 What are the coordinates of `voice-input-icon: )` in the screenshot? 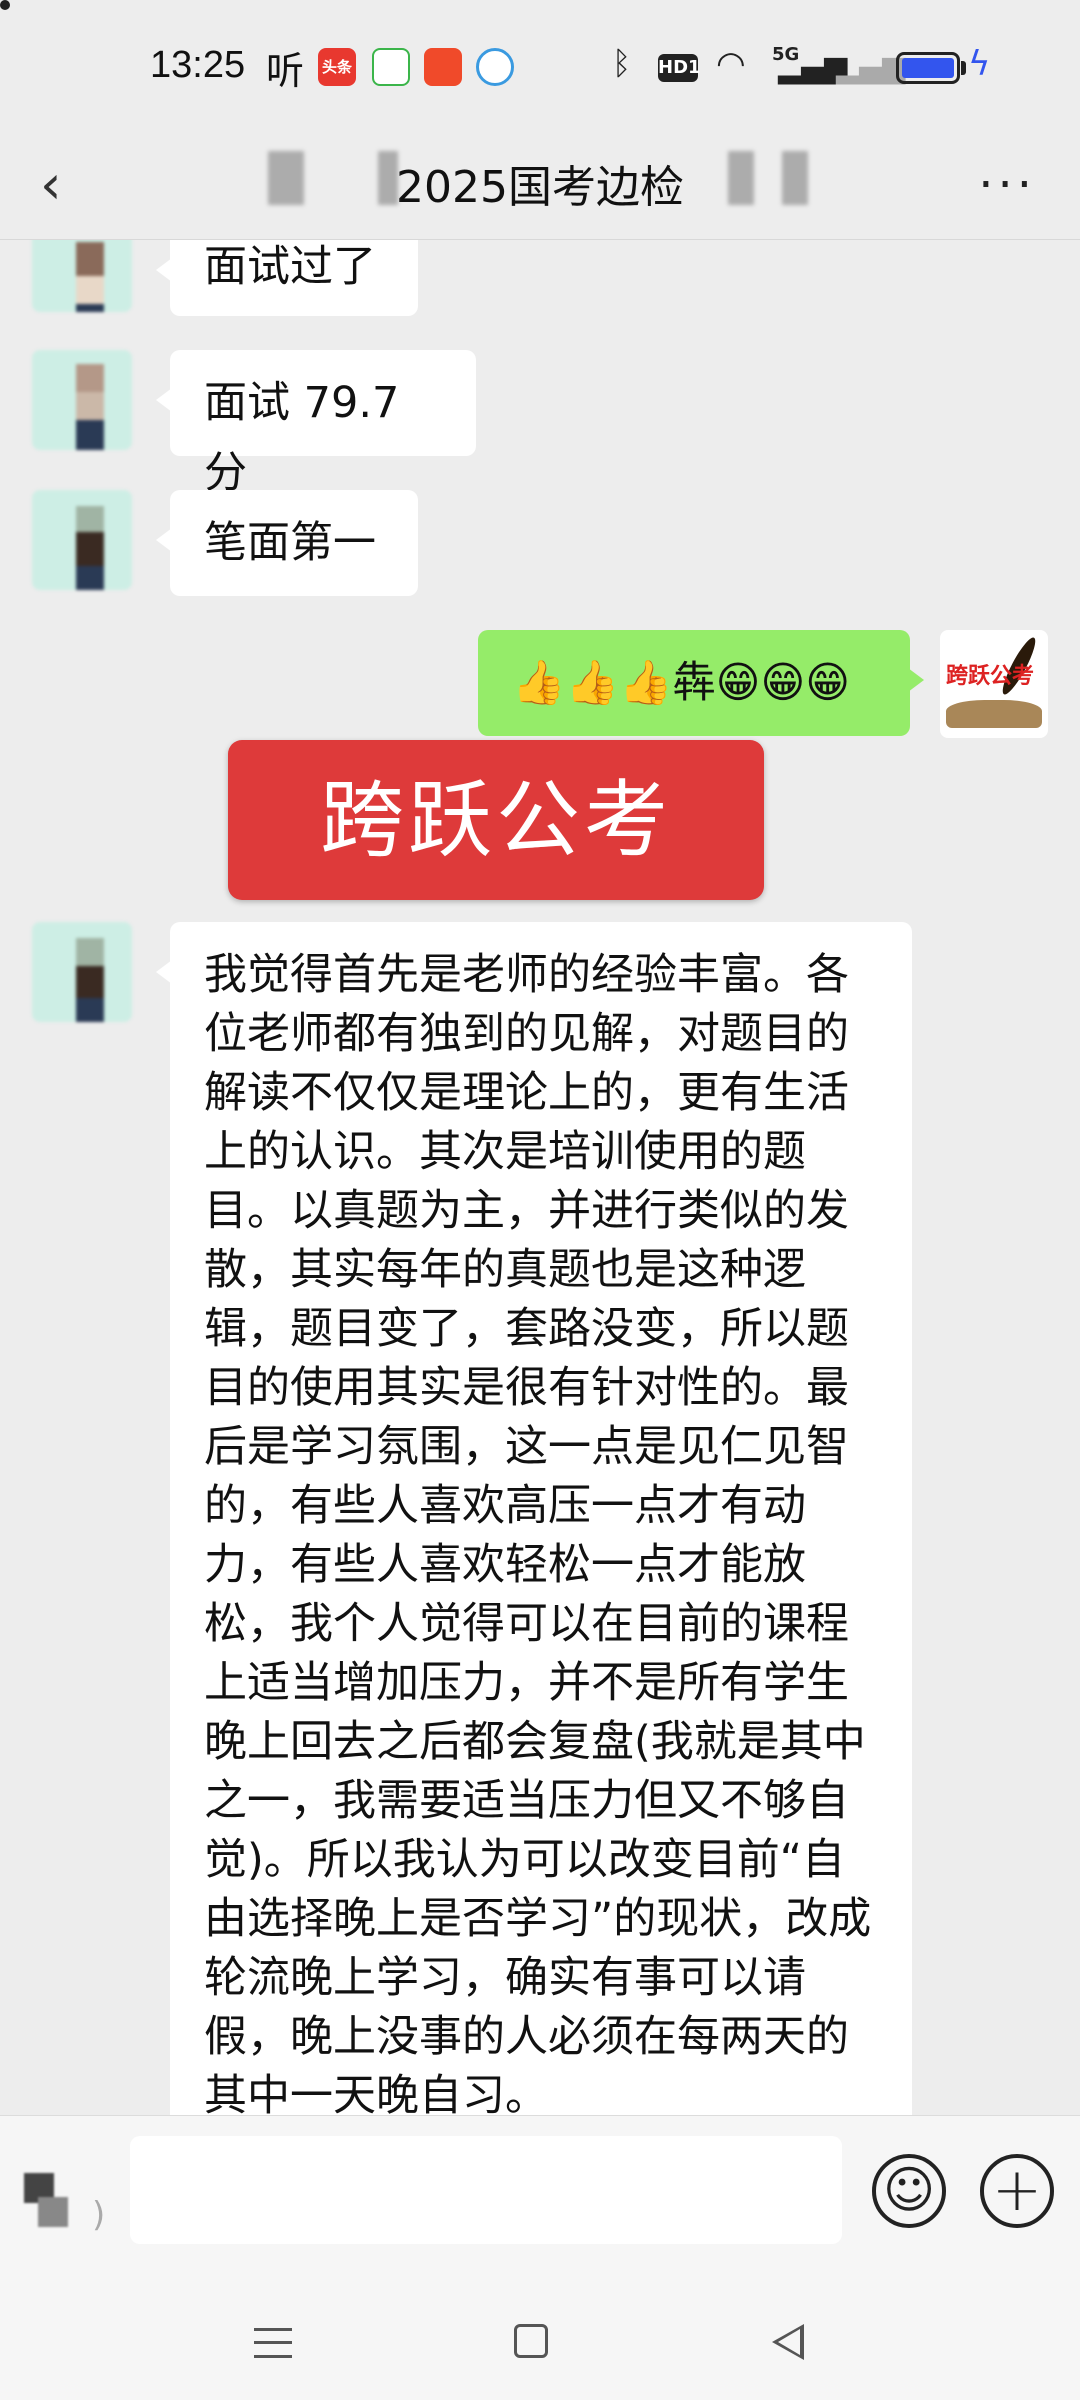 It's located at (64, 2204).